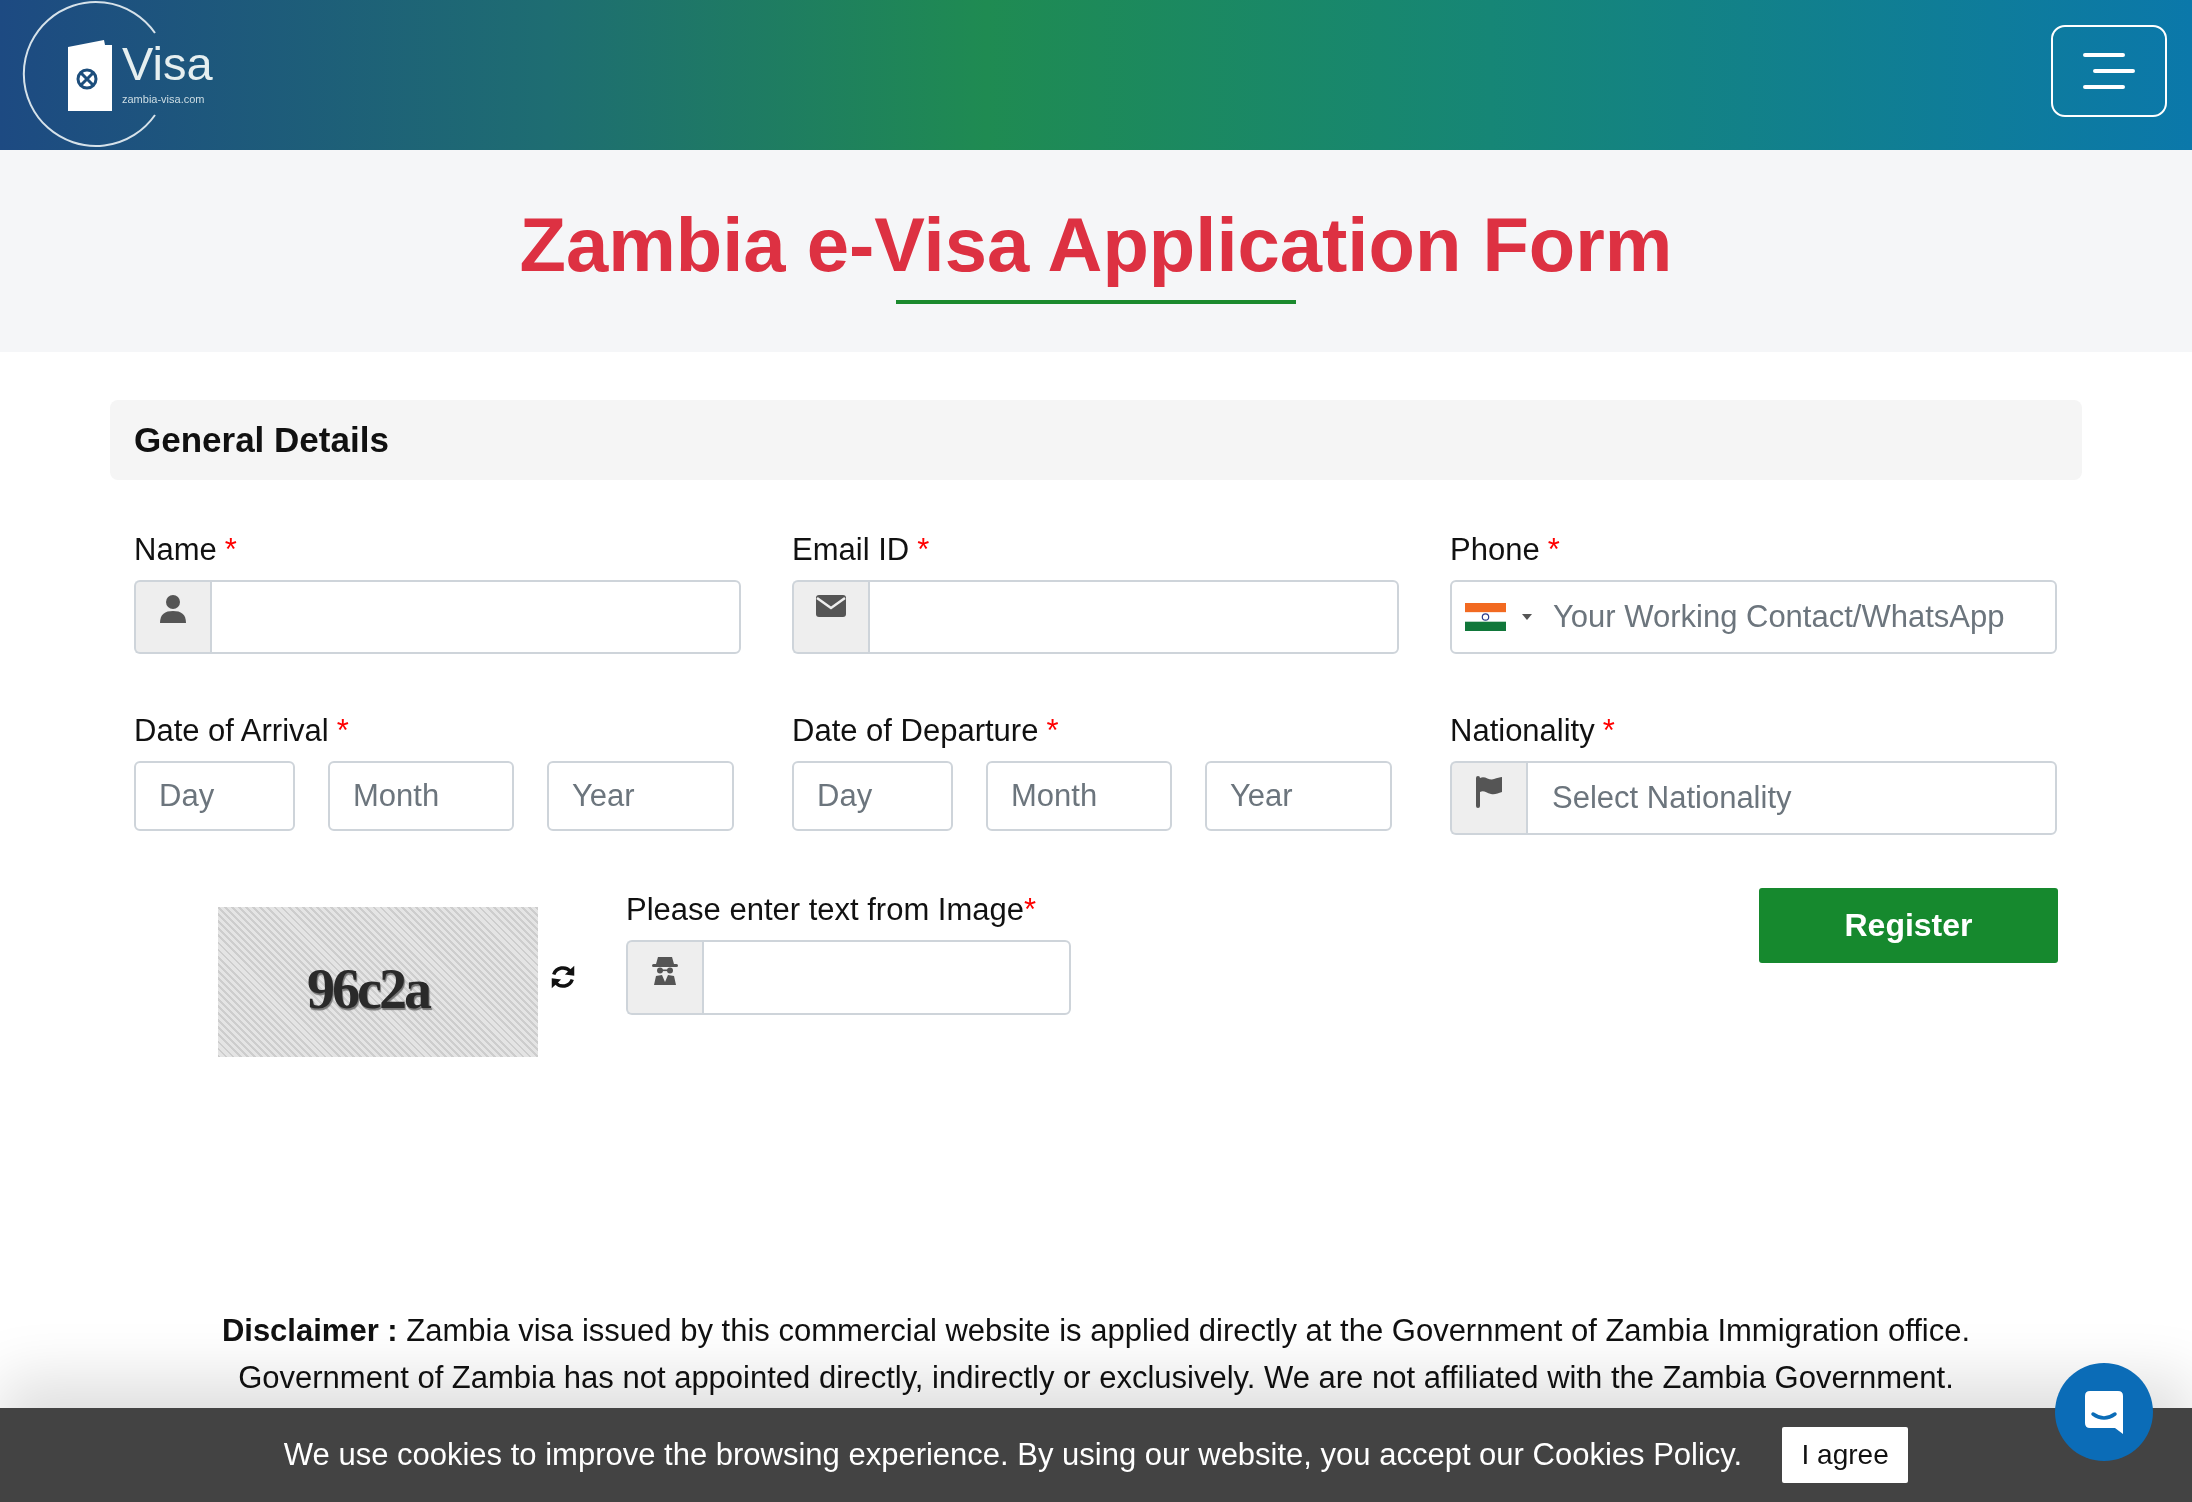  What do you see at coordinates (1485, 617) in the screenshot?
I see `country-flag-icon` at bounding box center [1485, 617].